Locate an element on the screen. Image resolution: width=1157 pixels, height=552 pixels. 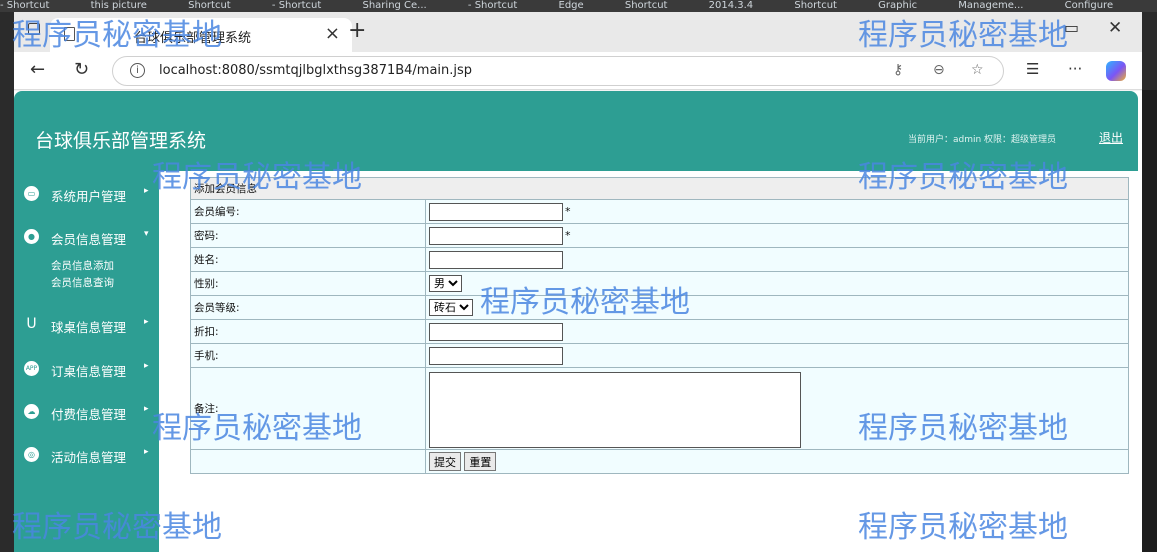
logout-link: 退出 is located at coordinates (1111, 137).